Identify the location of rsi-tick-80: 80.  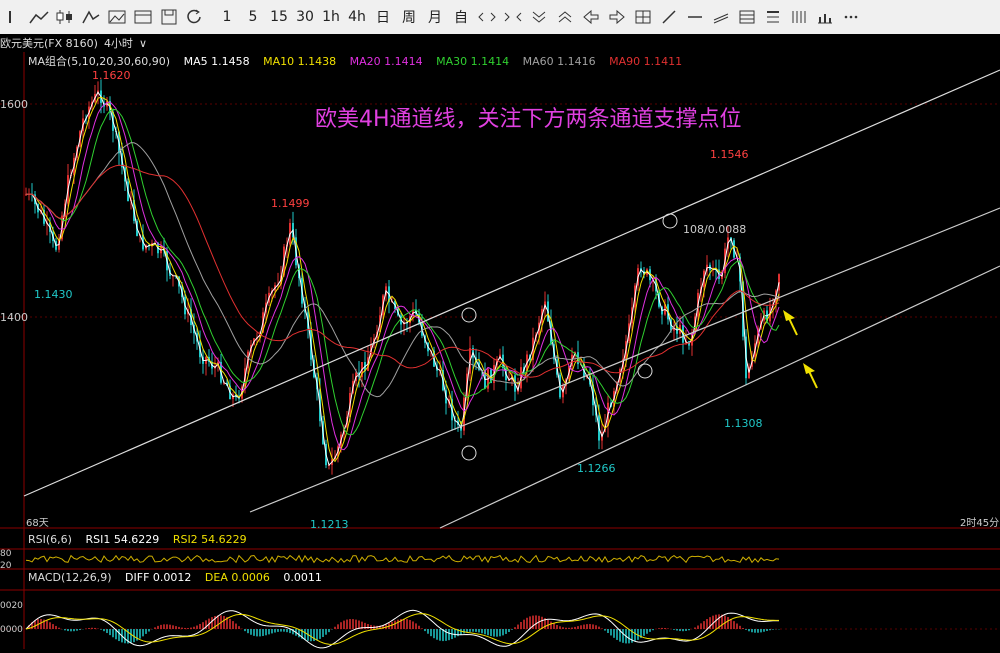
(6, 554).